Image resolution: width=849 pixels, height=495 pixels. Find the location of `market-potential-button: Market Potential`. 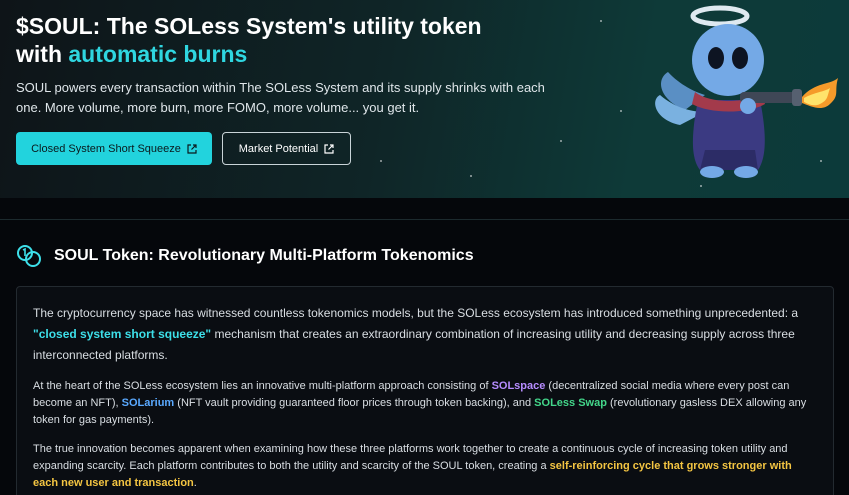

market-potential-button: Market Potential is located at coordinates (286, 148).